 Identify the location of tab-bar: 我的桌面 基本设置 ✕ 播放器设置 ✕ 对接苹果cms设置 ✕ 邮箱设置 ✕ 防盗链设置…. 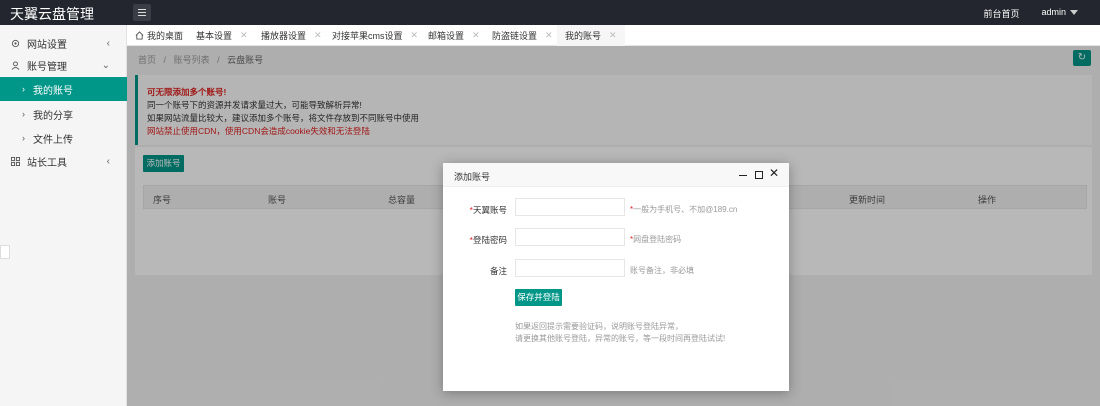
(613, 35).